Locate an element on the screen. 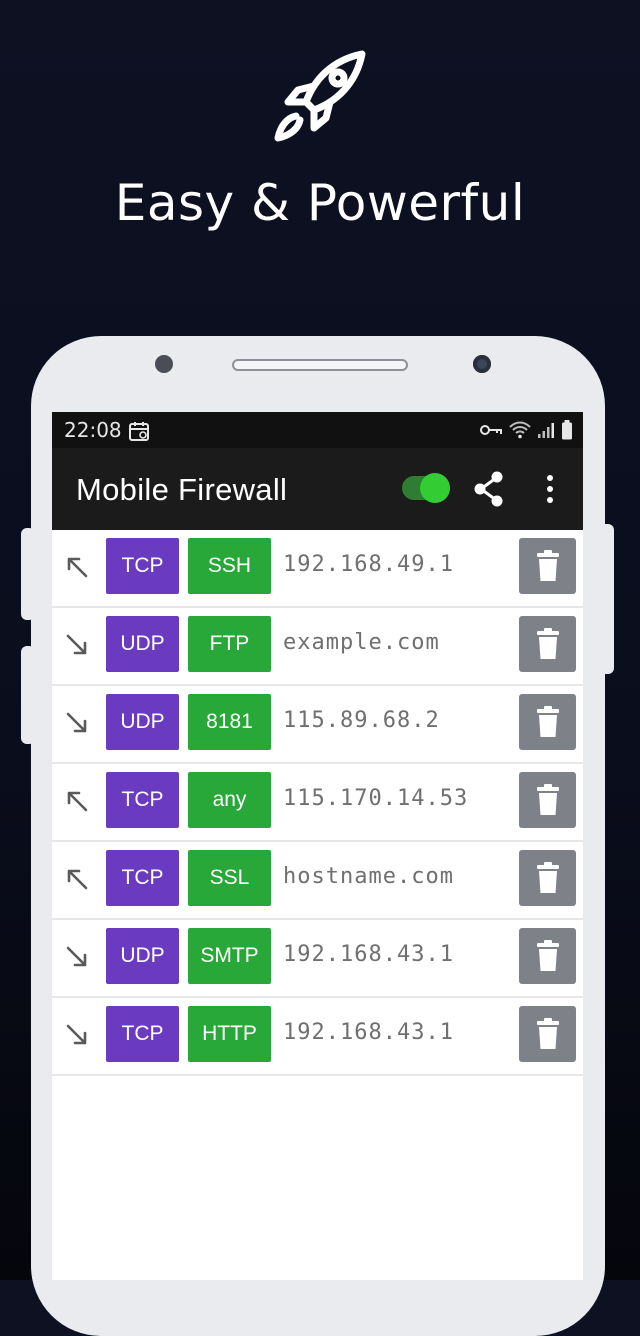 This screenshot has width=640, height=1336. earpiece-speaker is located at coordinates (320, 365).